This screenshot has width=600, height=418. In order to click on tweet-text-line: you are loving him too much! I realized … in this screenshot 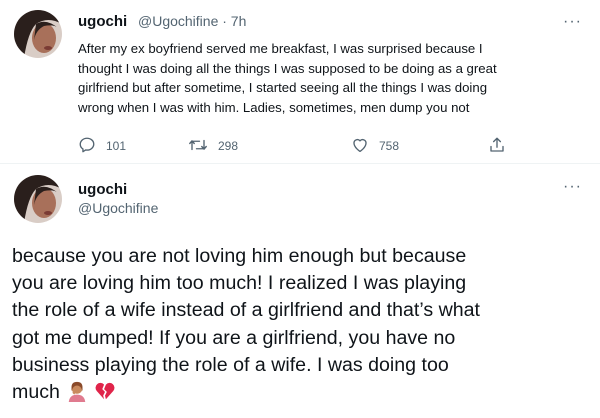, I will do `click(239, 283)`.